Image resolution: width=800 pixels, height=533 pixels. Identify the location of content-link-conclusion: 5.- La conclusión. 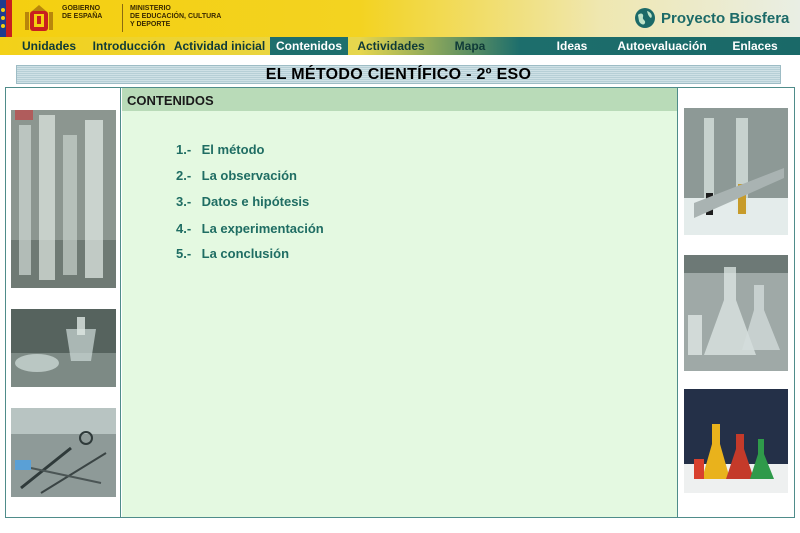
(250, 259).